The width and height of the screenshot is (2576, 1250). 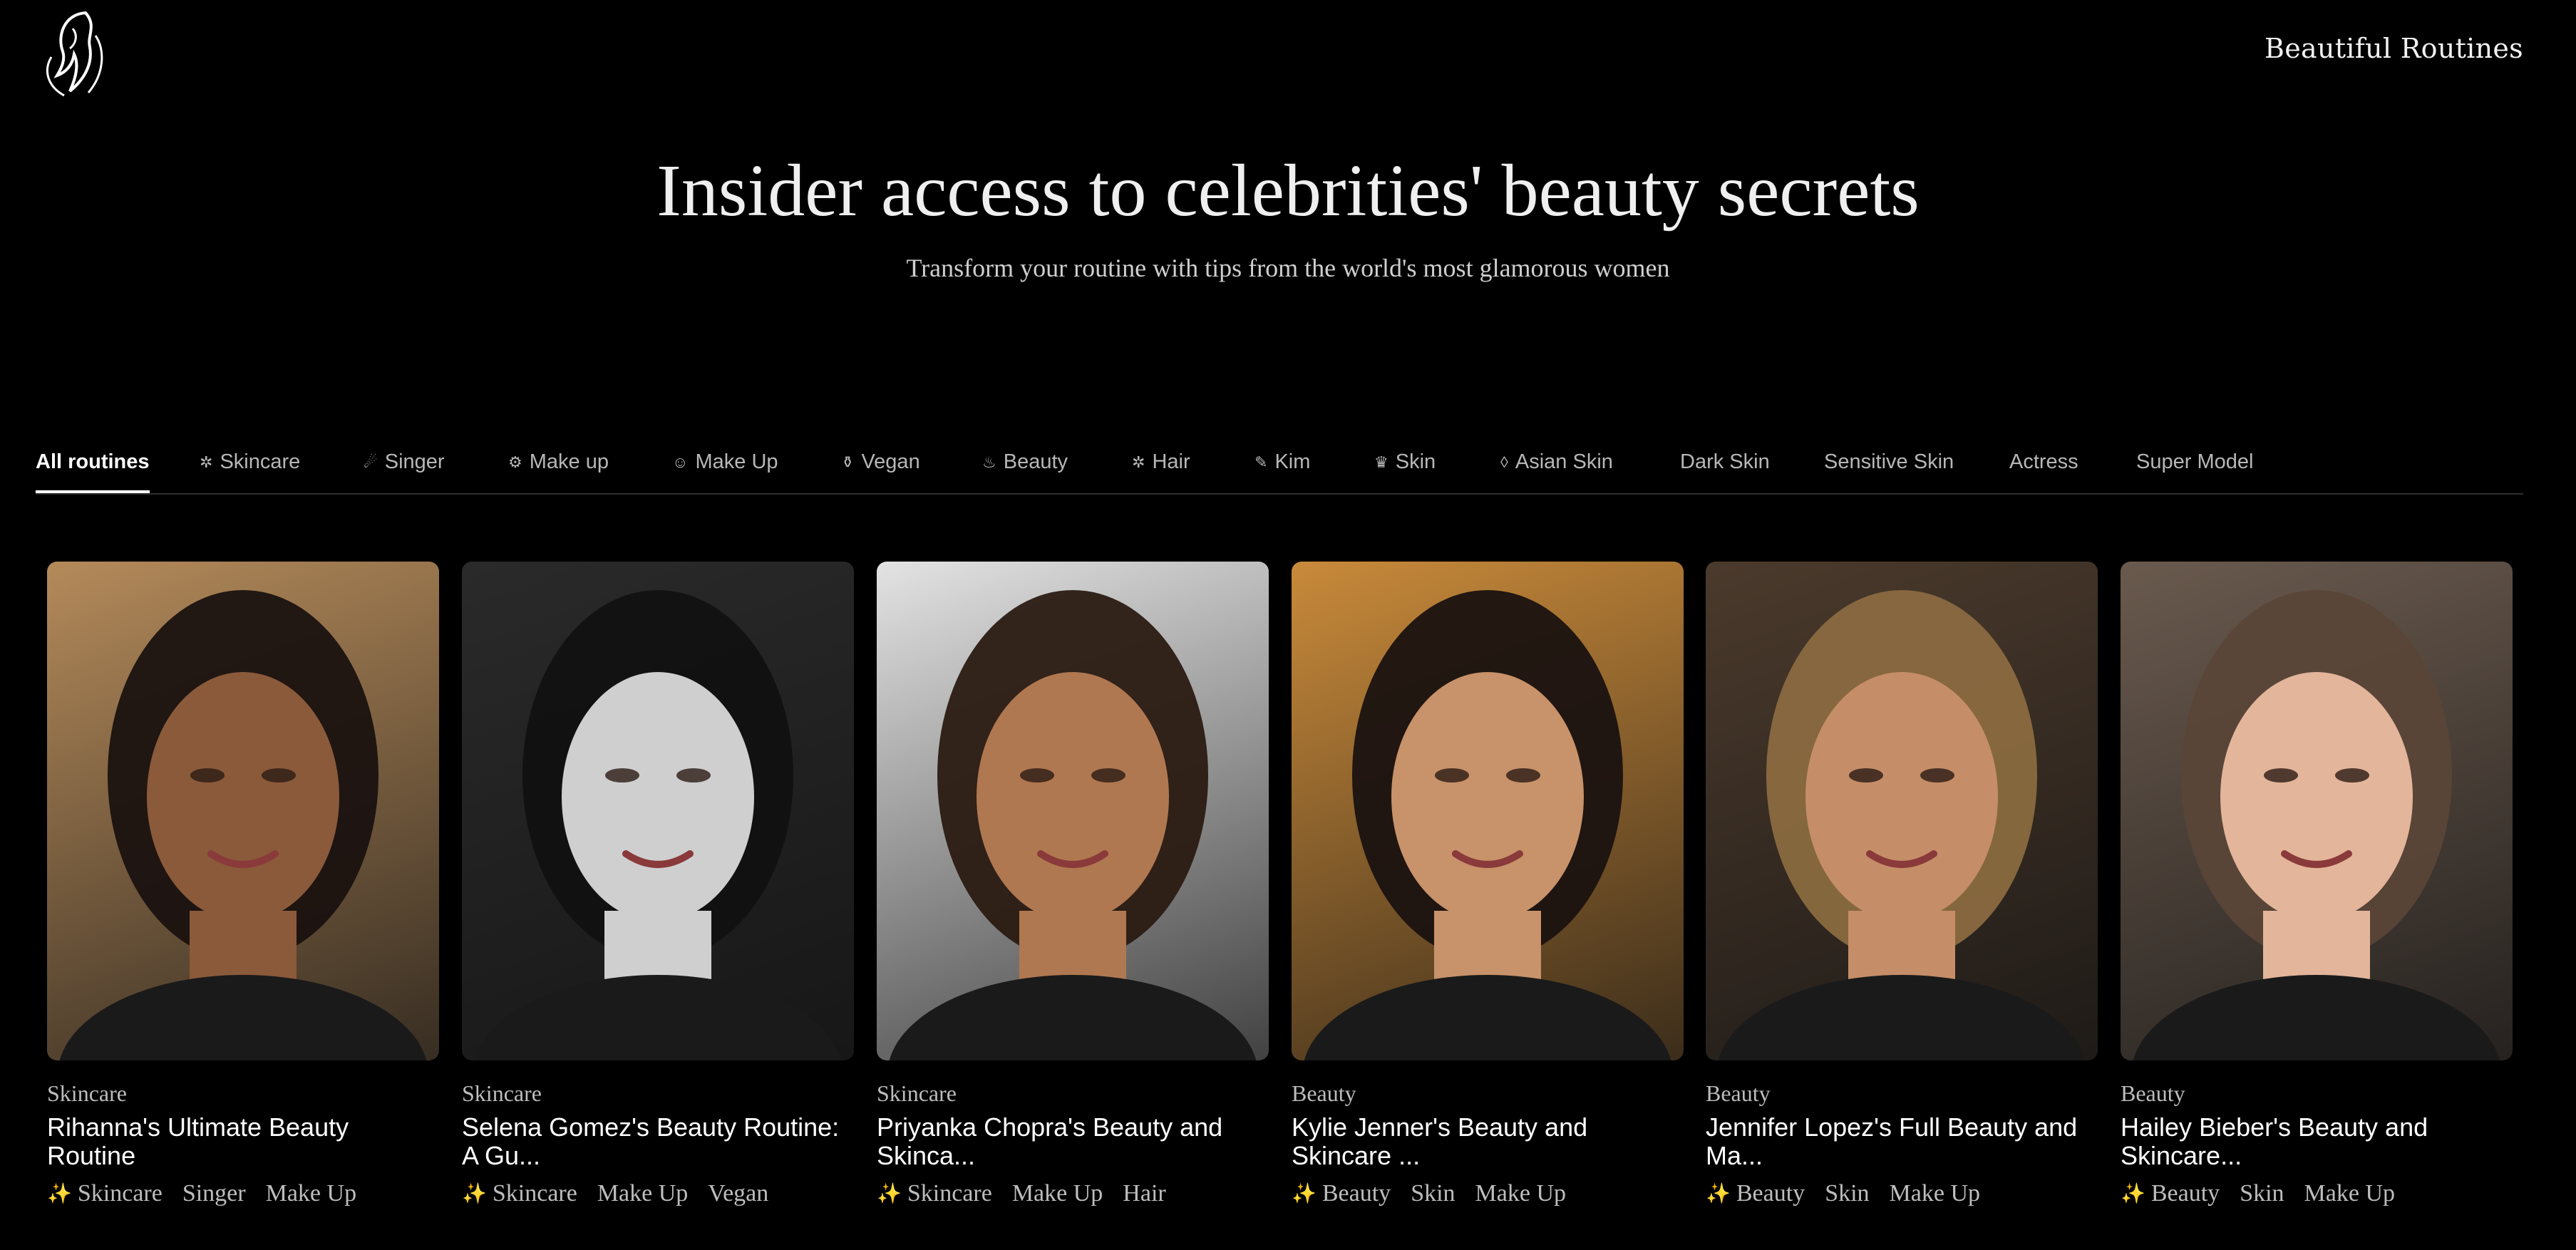 I want to click on tab-label: Asian Skin, so click(x=1564, y=462).